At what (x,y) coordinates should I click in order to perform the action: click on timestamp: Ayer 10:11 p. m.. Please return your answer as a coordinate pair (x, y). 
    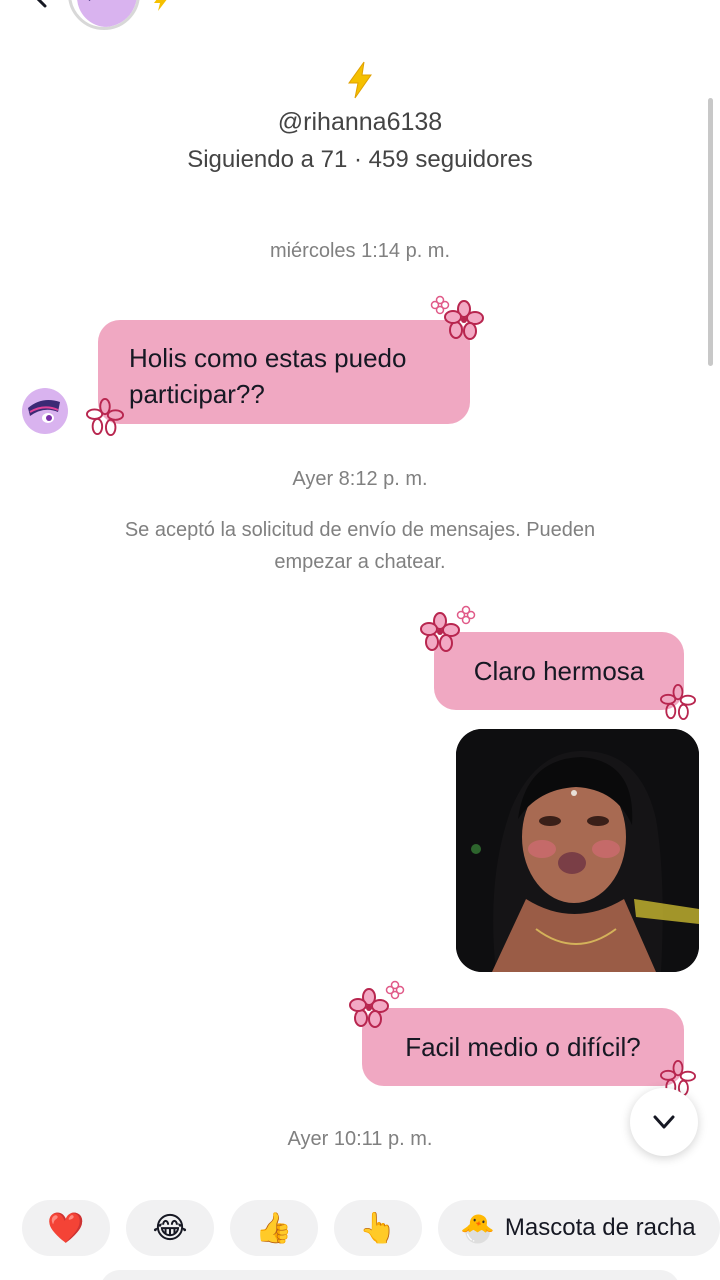
    Looking at the image, I should click on (360, 1139).